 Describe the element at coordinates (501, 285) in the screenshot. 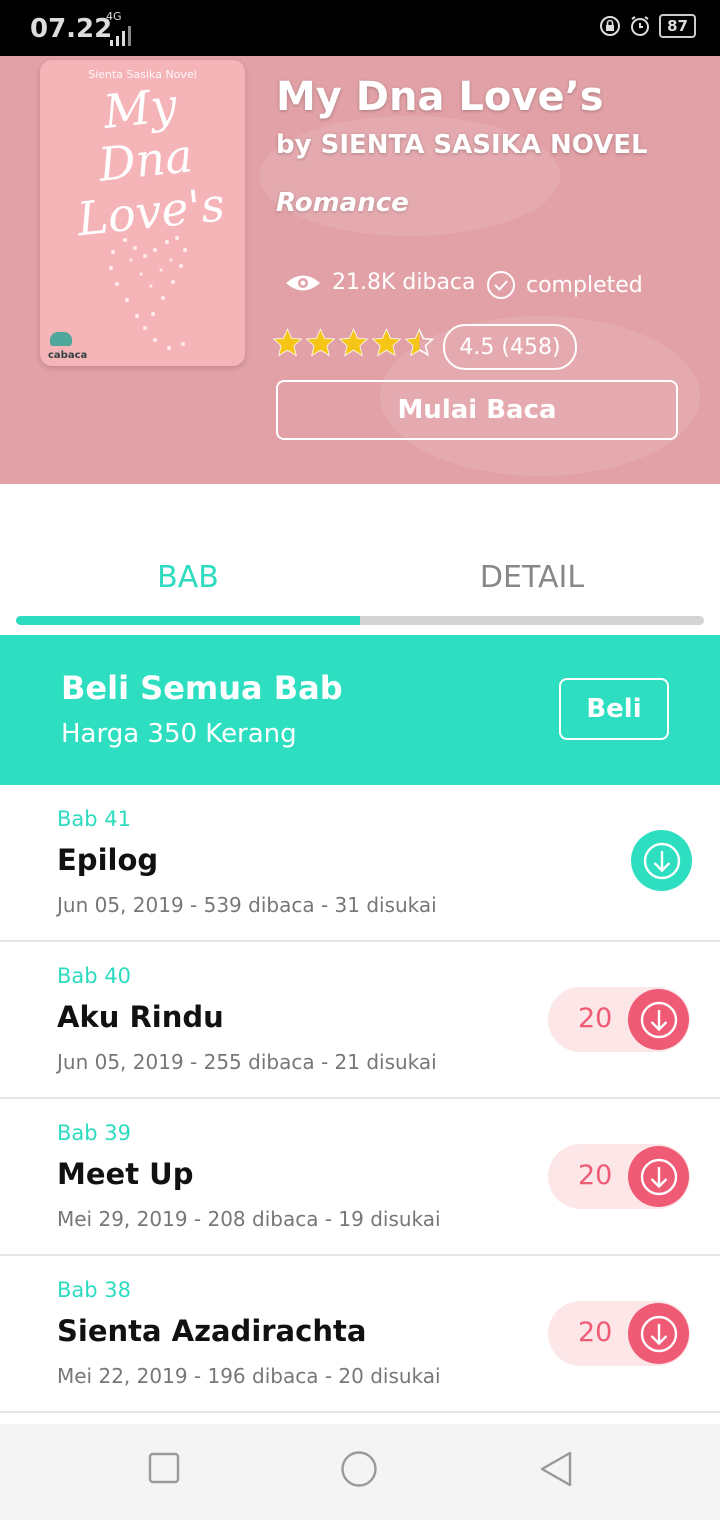

I see `check-circle-icon` at that location.